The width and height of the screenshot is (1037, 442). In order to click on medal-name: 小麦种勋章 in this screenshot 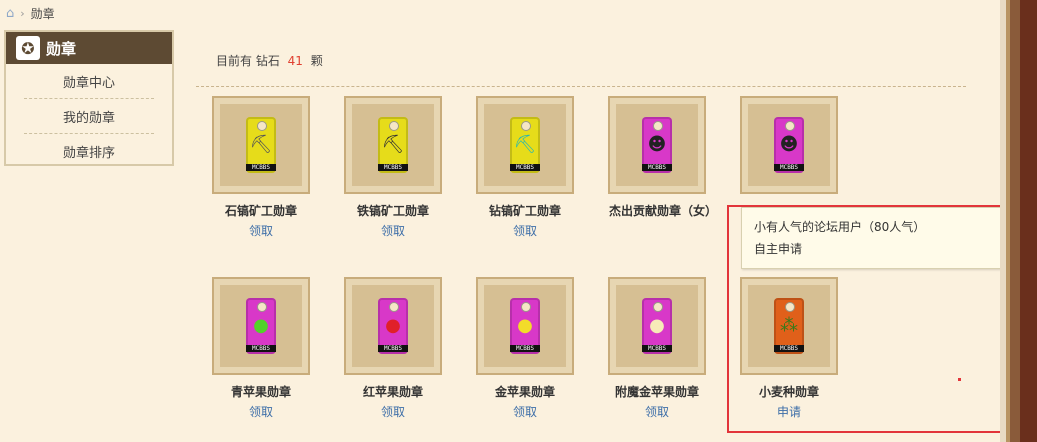, I will do `click(788, 392)`.